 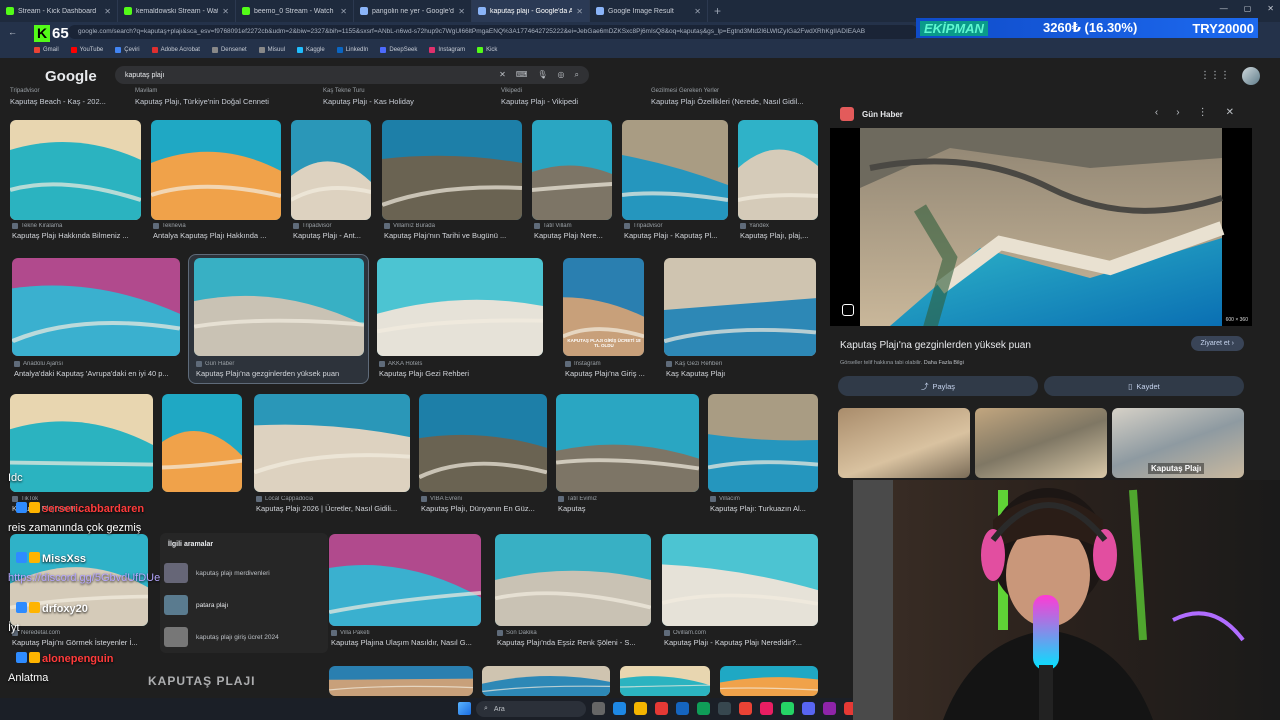 I want to click on task-view-icon, so click(x=598, y=708).